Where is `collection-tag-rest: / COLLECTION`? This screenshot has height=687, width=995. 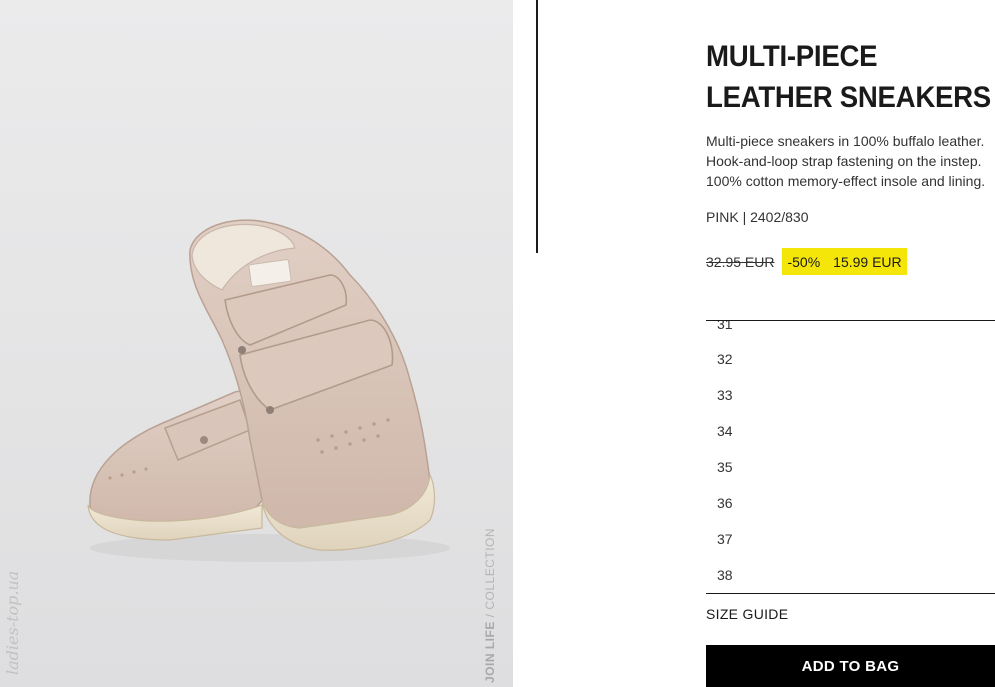 collection-tag-rest: / COLLECTION is located at coordinates (490, 574).